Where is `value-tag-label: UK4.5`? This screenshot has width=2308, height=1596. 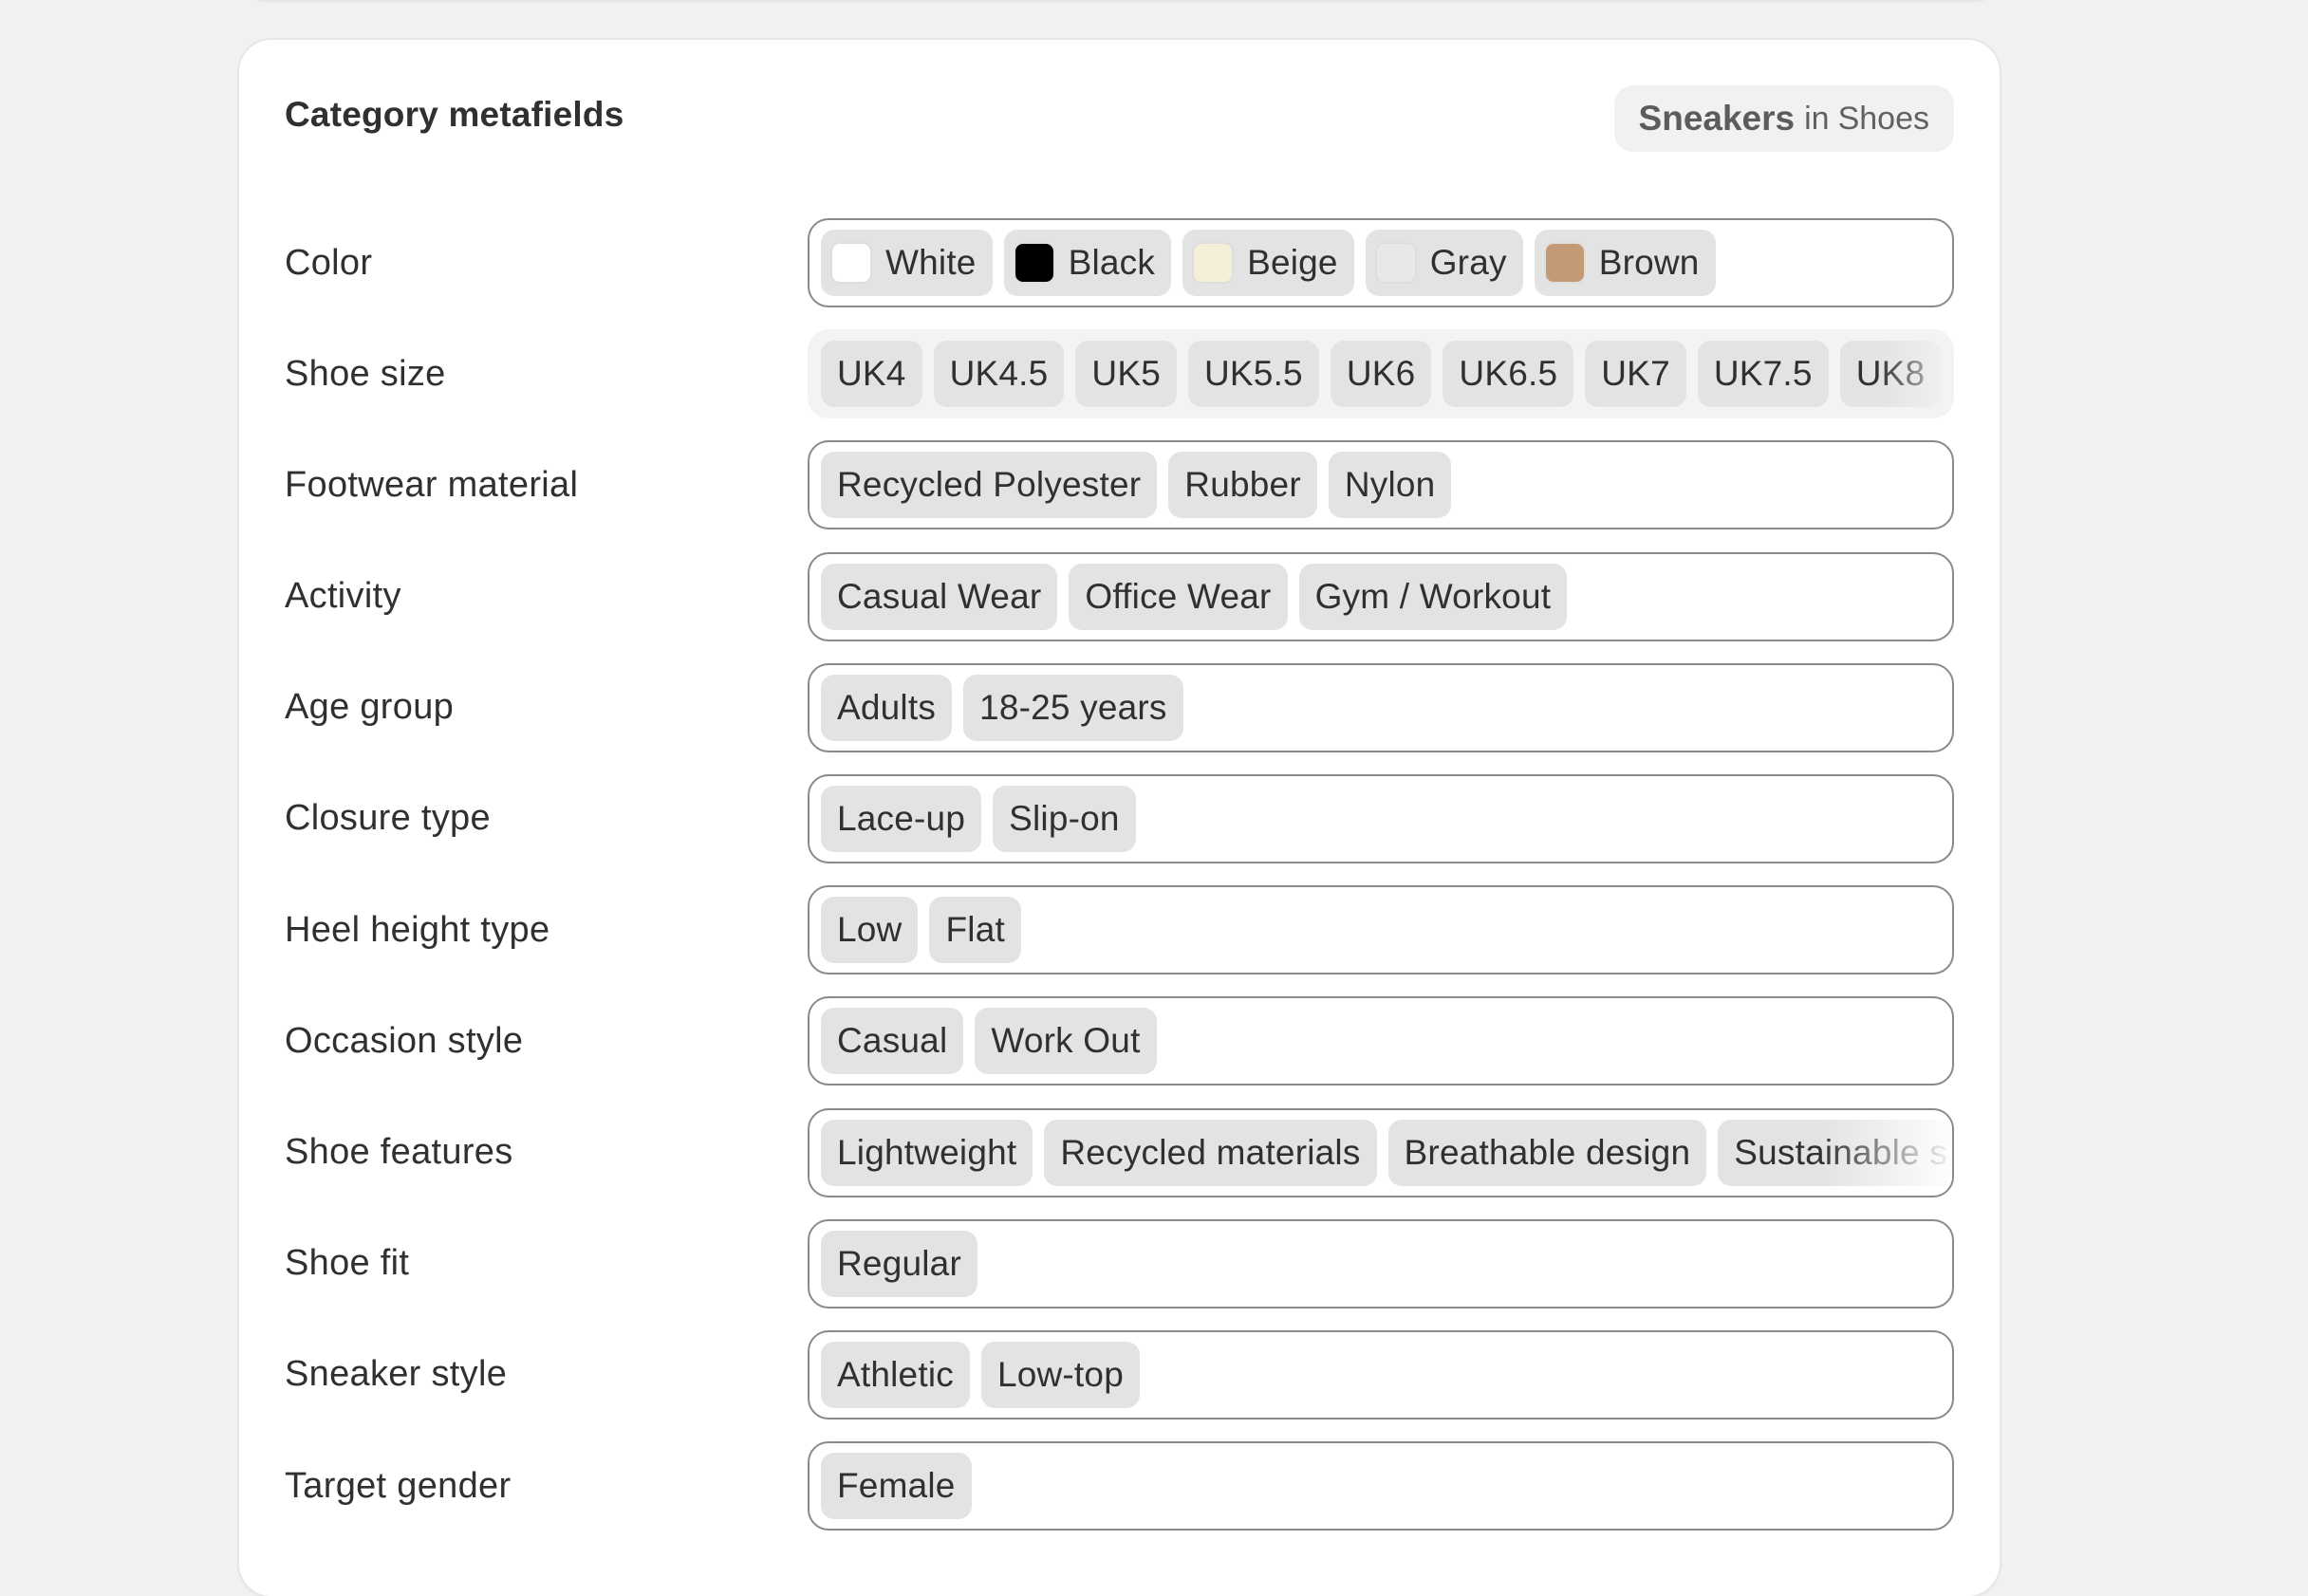
value-tag-label: UK4.5 is located at coordinates (999, 374).